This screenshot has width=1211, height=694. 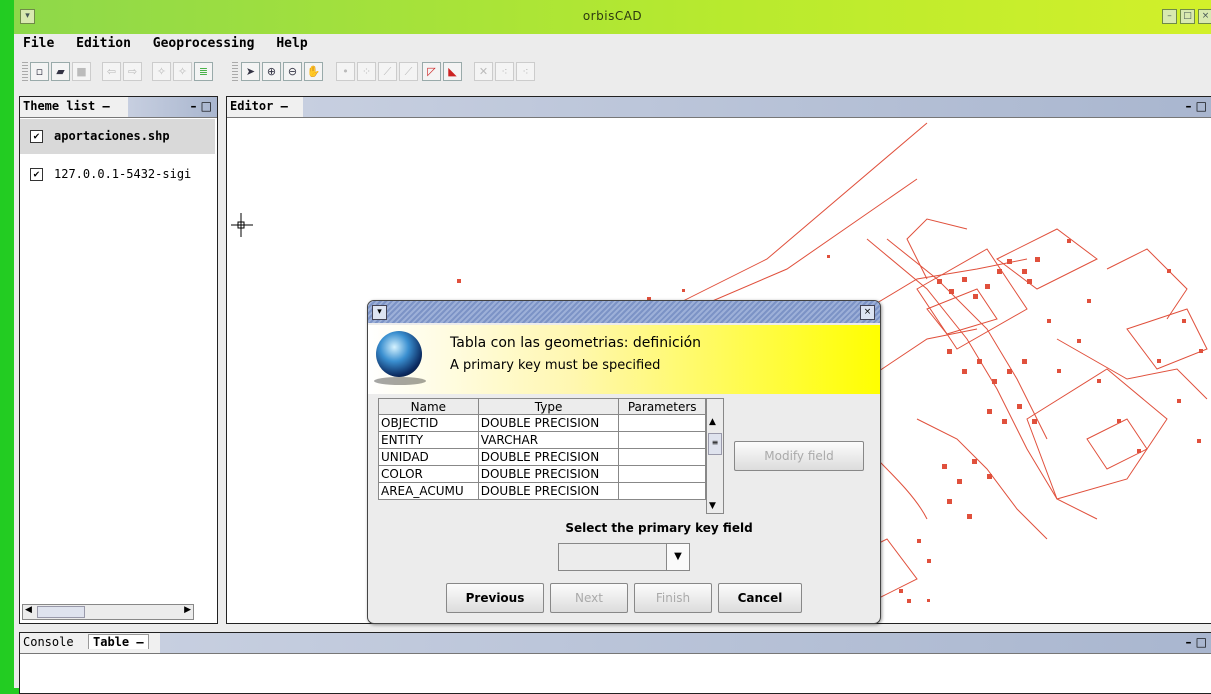 I want to click on next-button: Next, so click(x=589, y=598).